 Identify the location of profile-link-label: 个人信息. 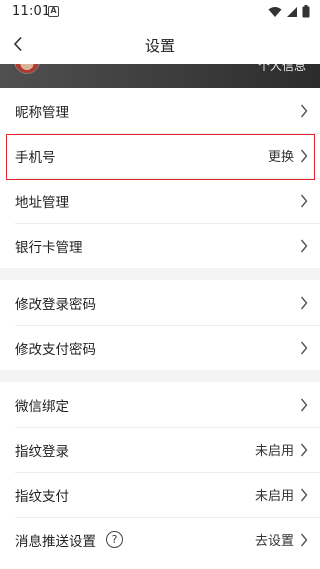
(281, 68).